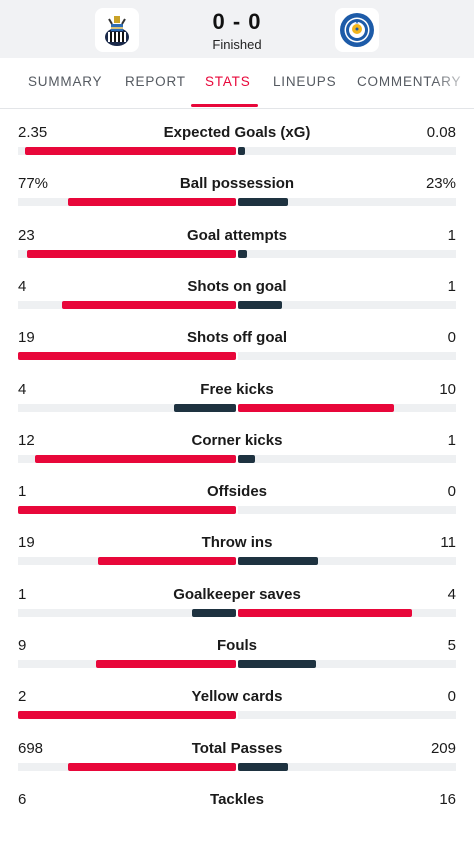  Describe the element at coordinates (237, 594) in the screenshot. I see `stat-label: Goalkeeper saves` at that location.